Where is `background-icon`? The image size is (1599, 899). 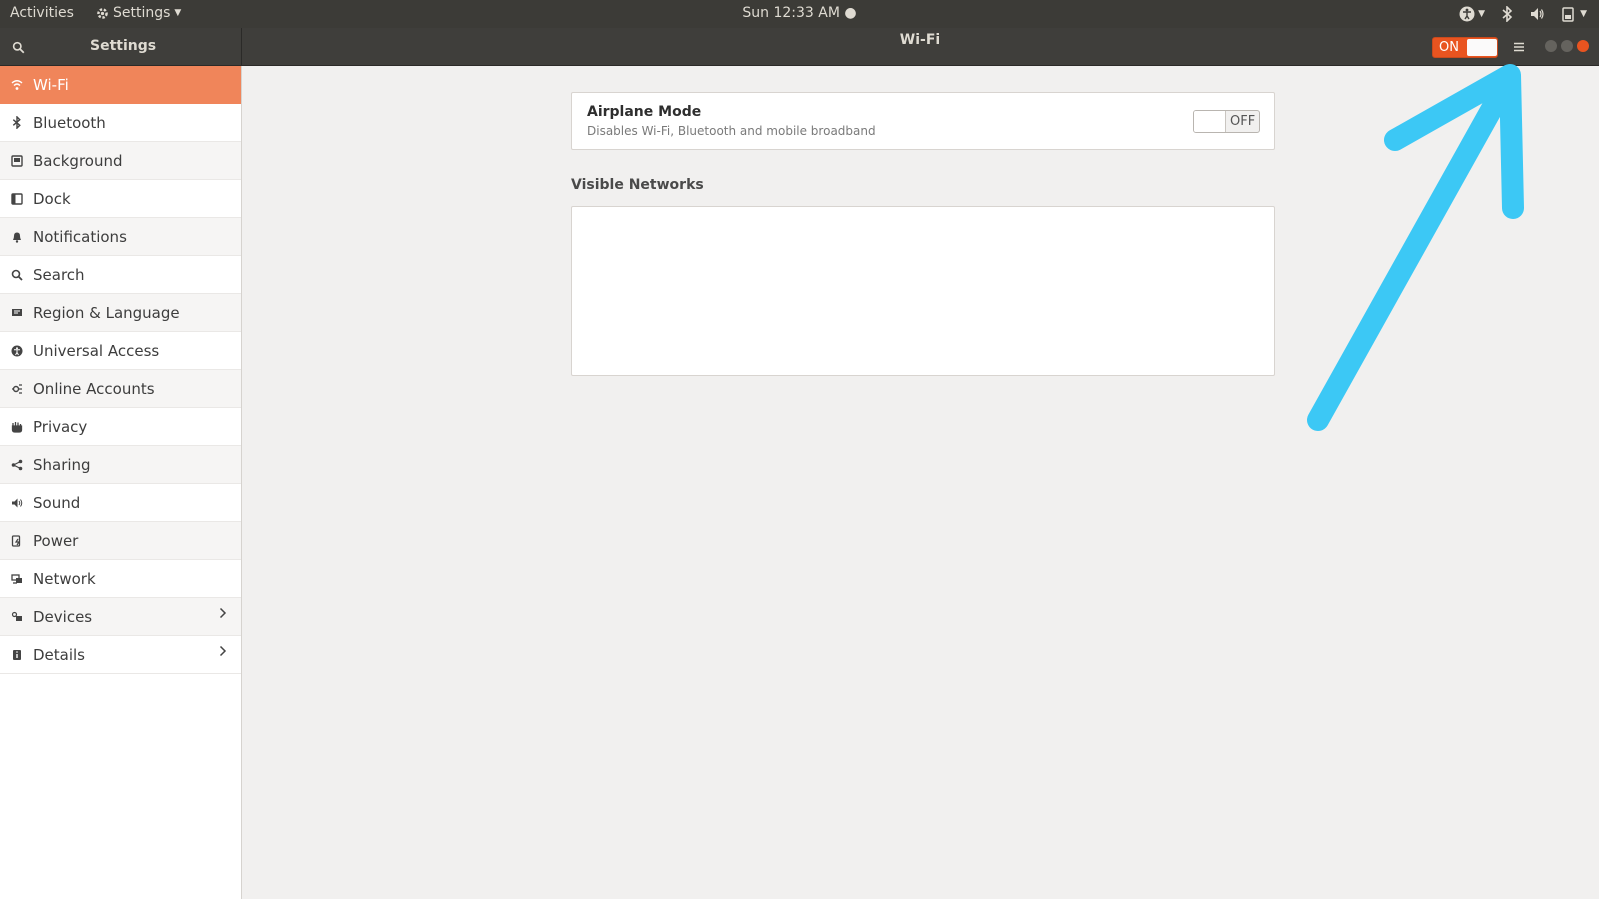
background-icon is located at coordinates (17, 161).